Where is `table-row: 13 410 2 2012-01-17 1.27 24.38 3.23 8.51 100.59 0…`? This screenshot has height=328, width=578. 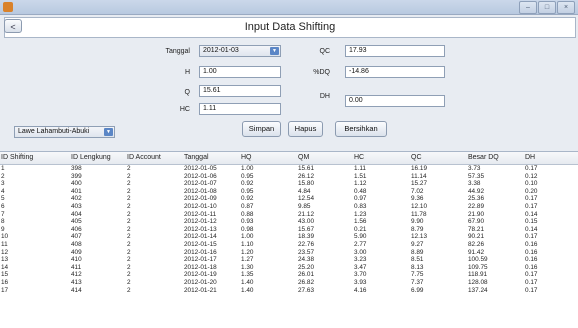 table-row: 13 410 2 2012-01-17 1.27 24.38 3.23 8.51 100.59 0… is located at coordinates (289, 260).